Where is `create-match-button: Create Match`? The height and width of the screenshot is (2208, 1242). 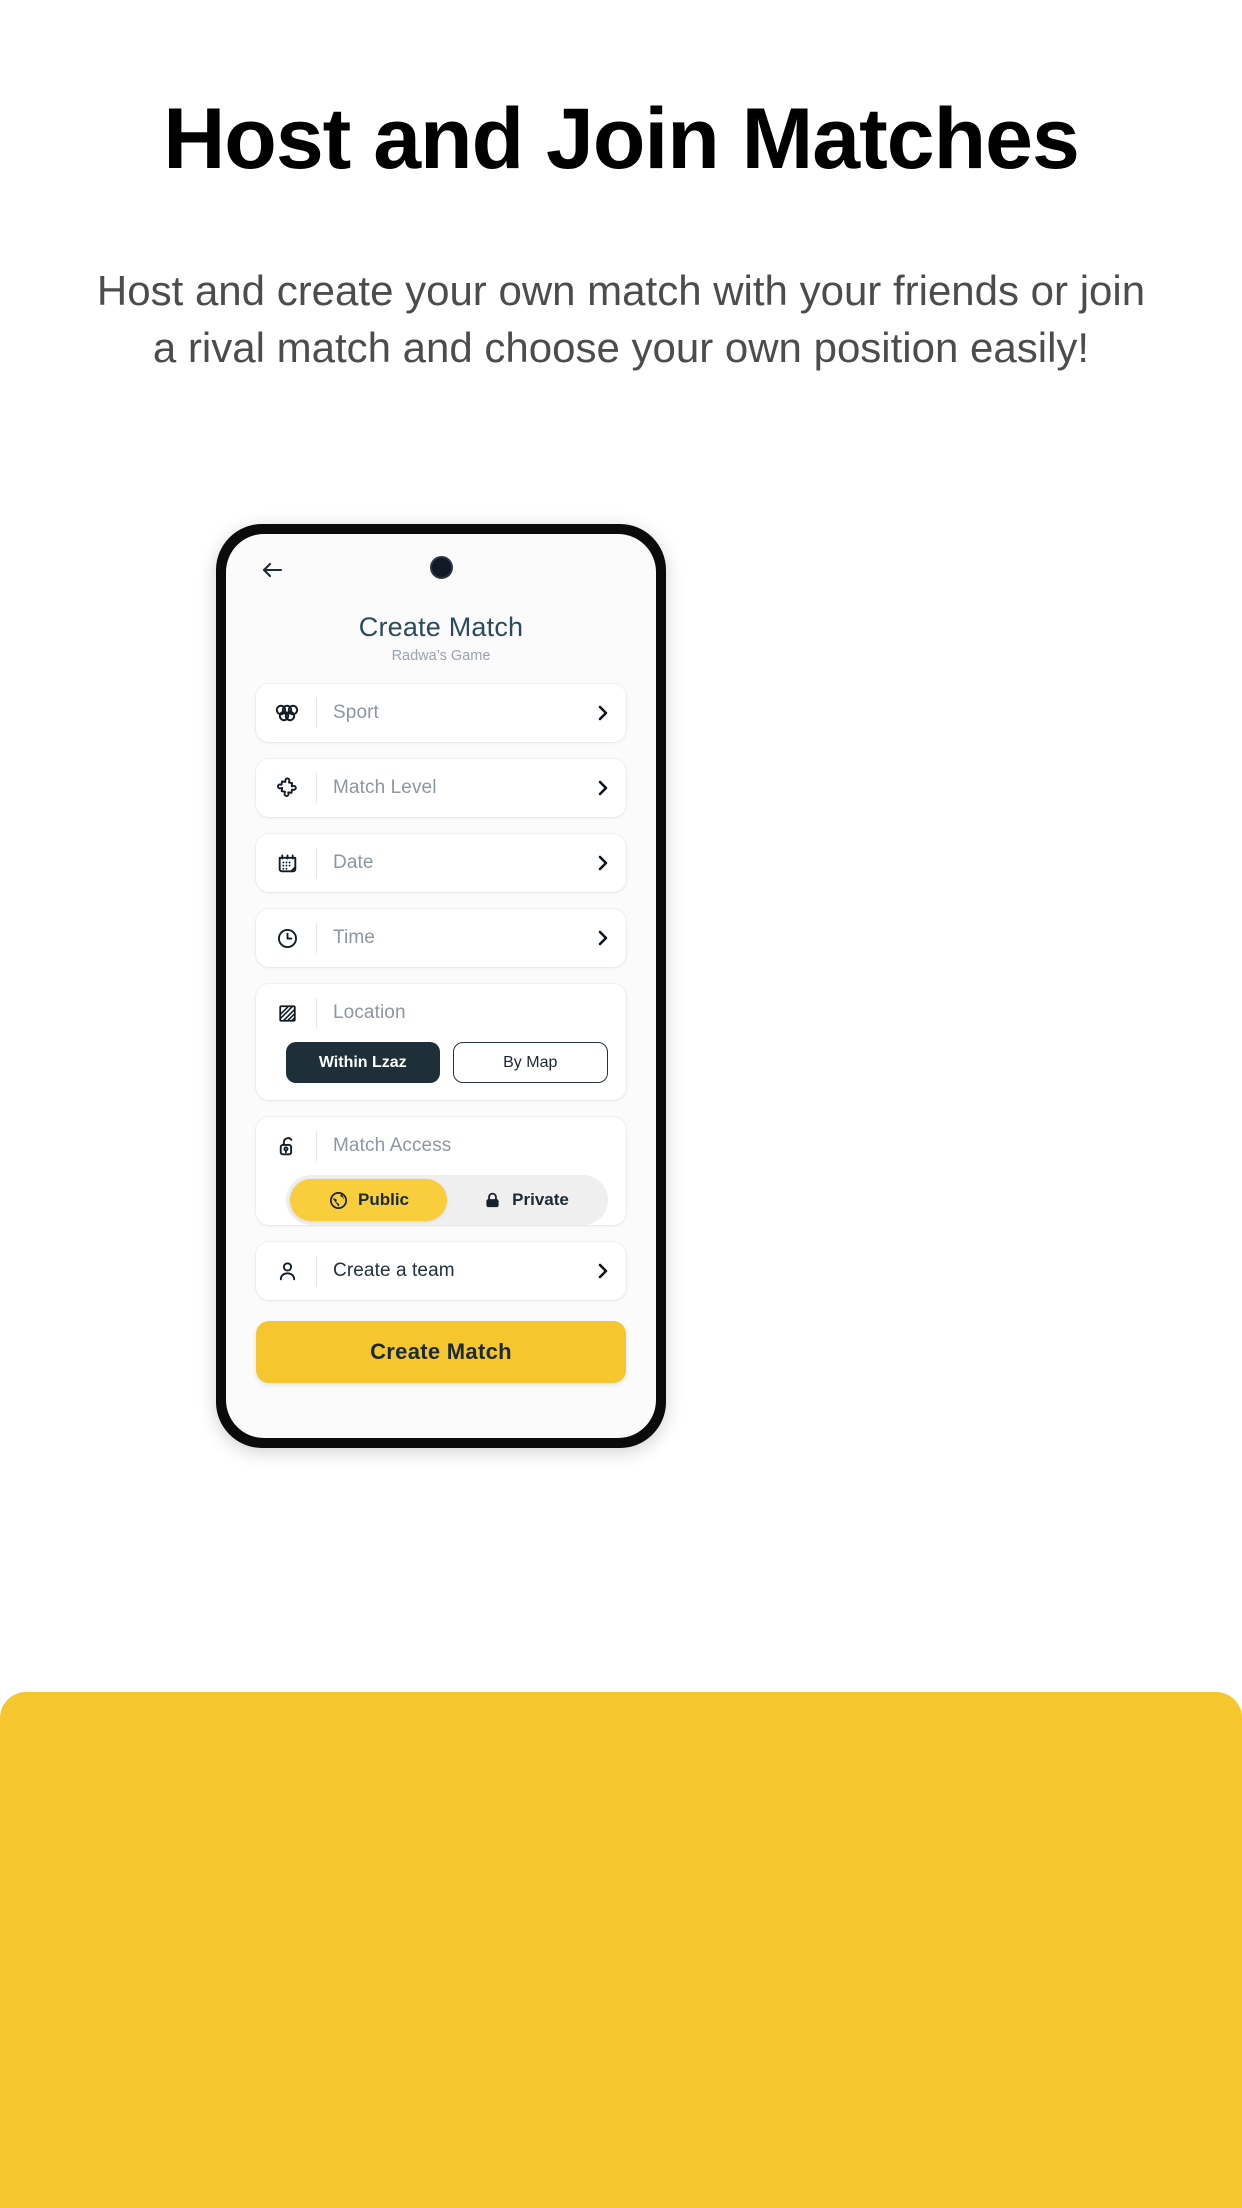 create-match-button: Create Match is located at coordinates (441, 1352).